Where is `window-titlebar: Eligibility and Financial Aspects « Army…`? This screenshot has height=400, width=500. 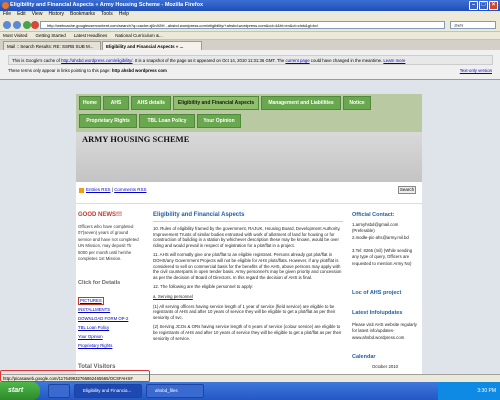
window-titlebar: Eligibility and Financial Aspects « Army… is located at coordinates (250, 5).